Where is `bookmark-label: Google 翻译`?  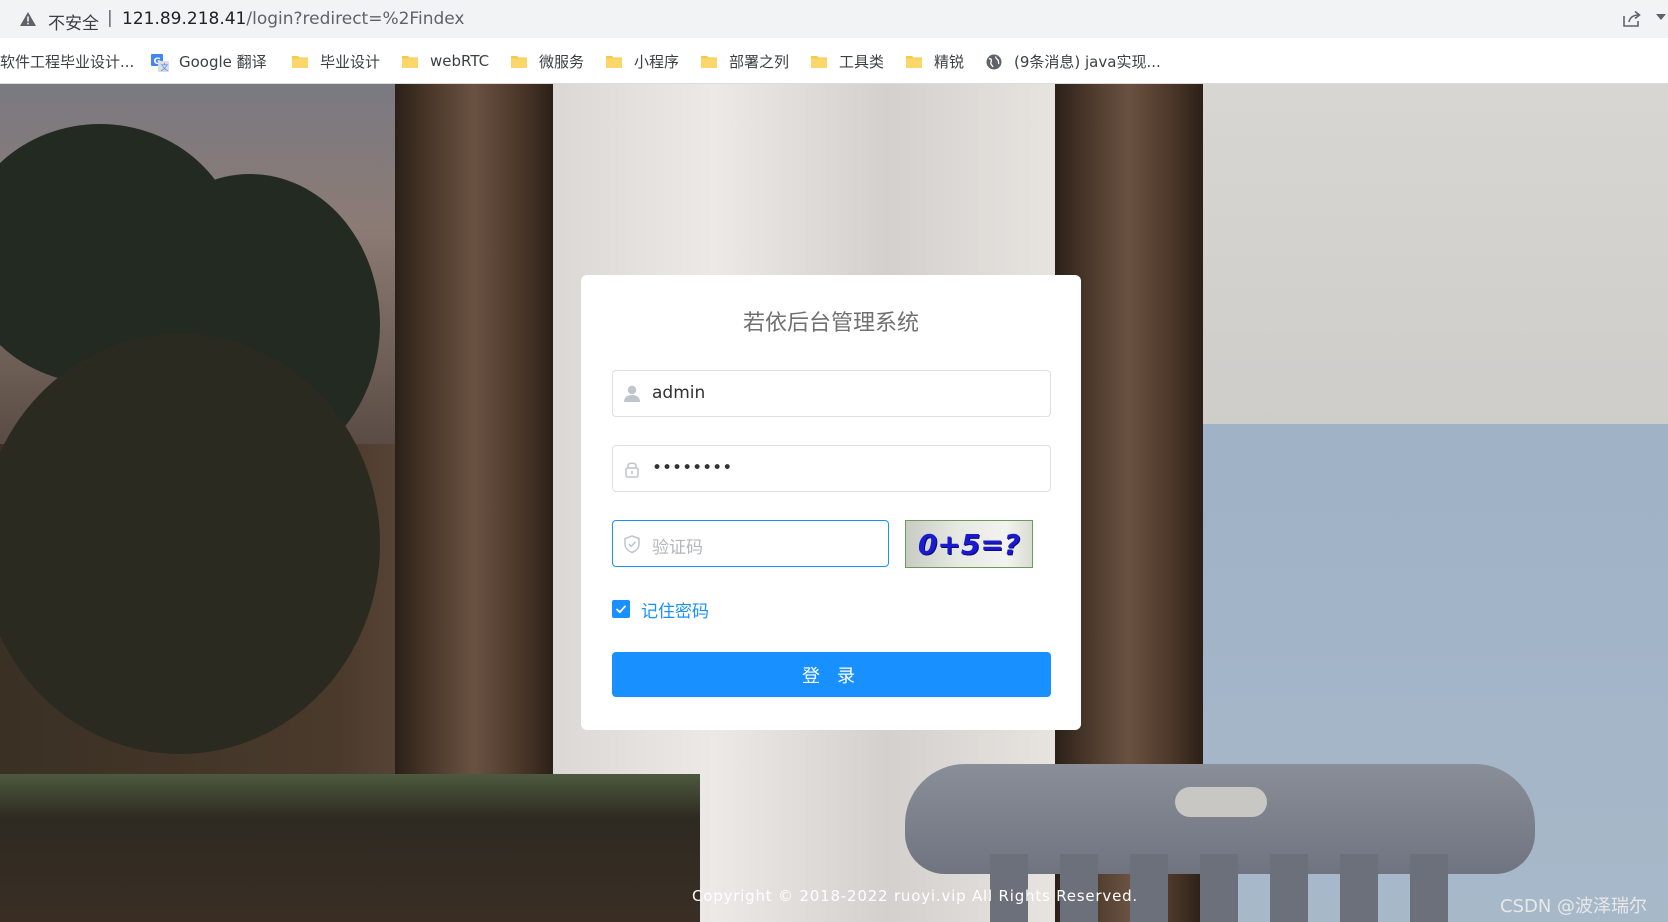 bookmark-label: Google 翻译 is located at coordinates (223, 61).